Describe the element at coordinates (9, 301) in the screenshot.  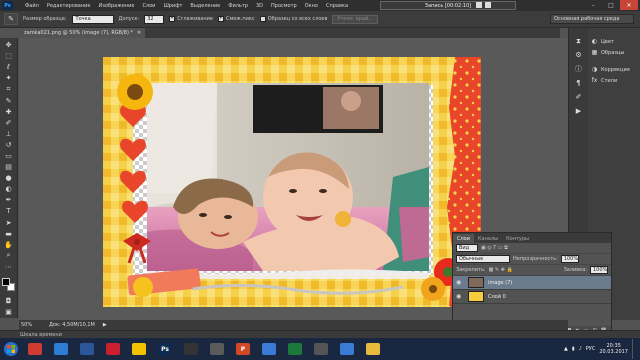
I see `quick-mask-icon: ◘` at that location.